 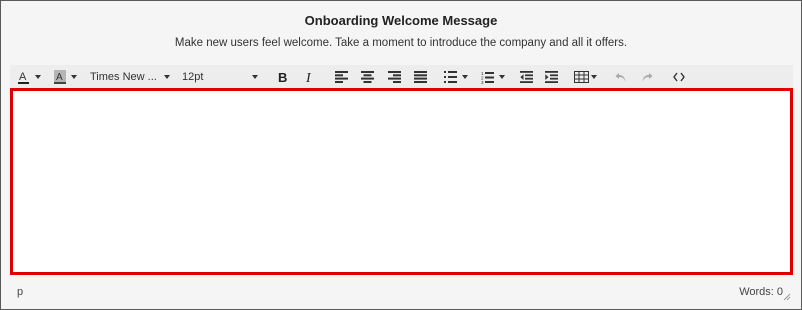 I want to click on undo-button, so click(x=621, y=77).